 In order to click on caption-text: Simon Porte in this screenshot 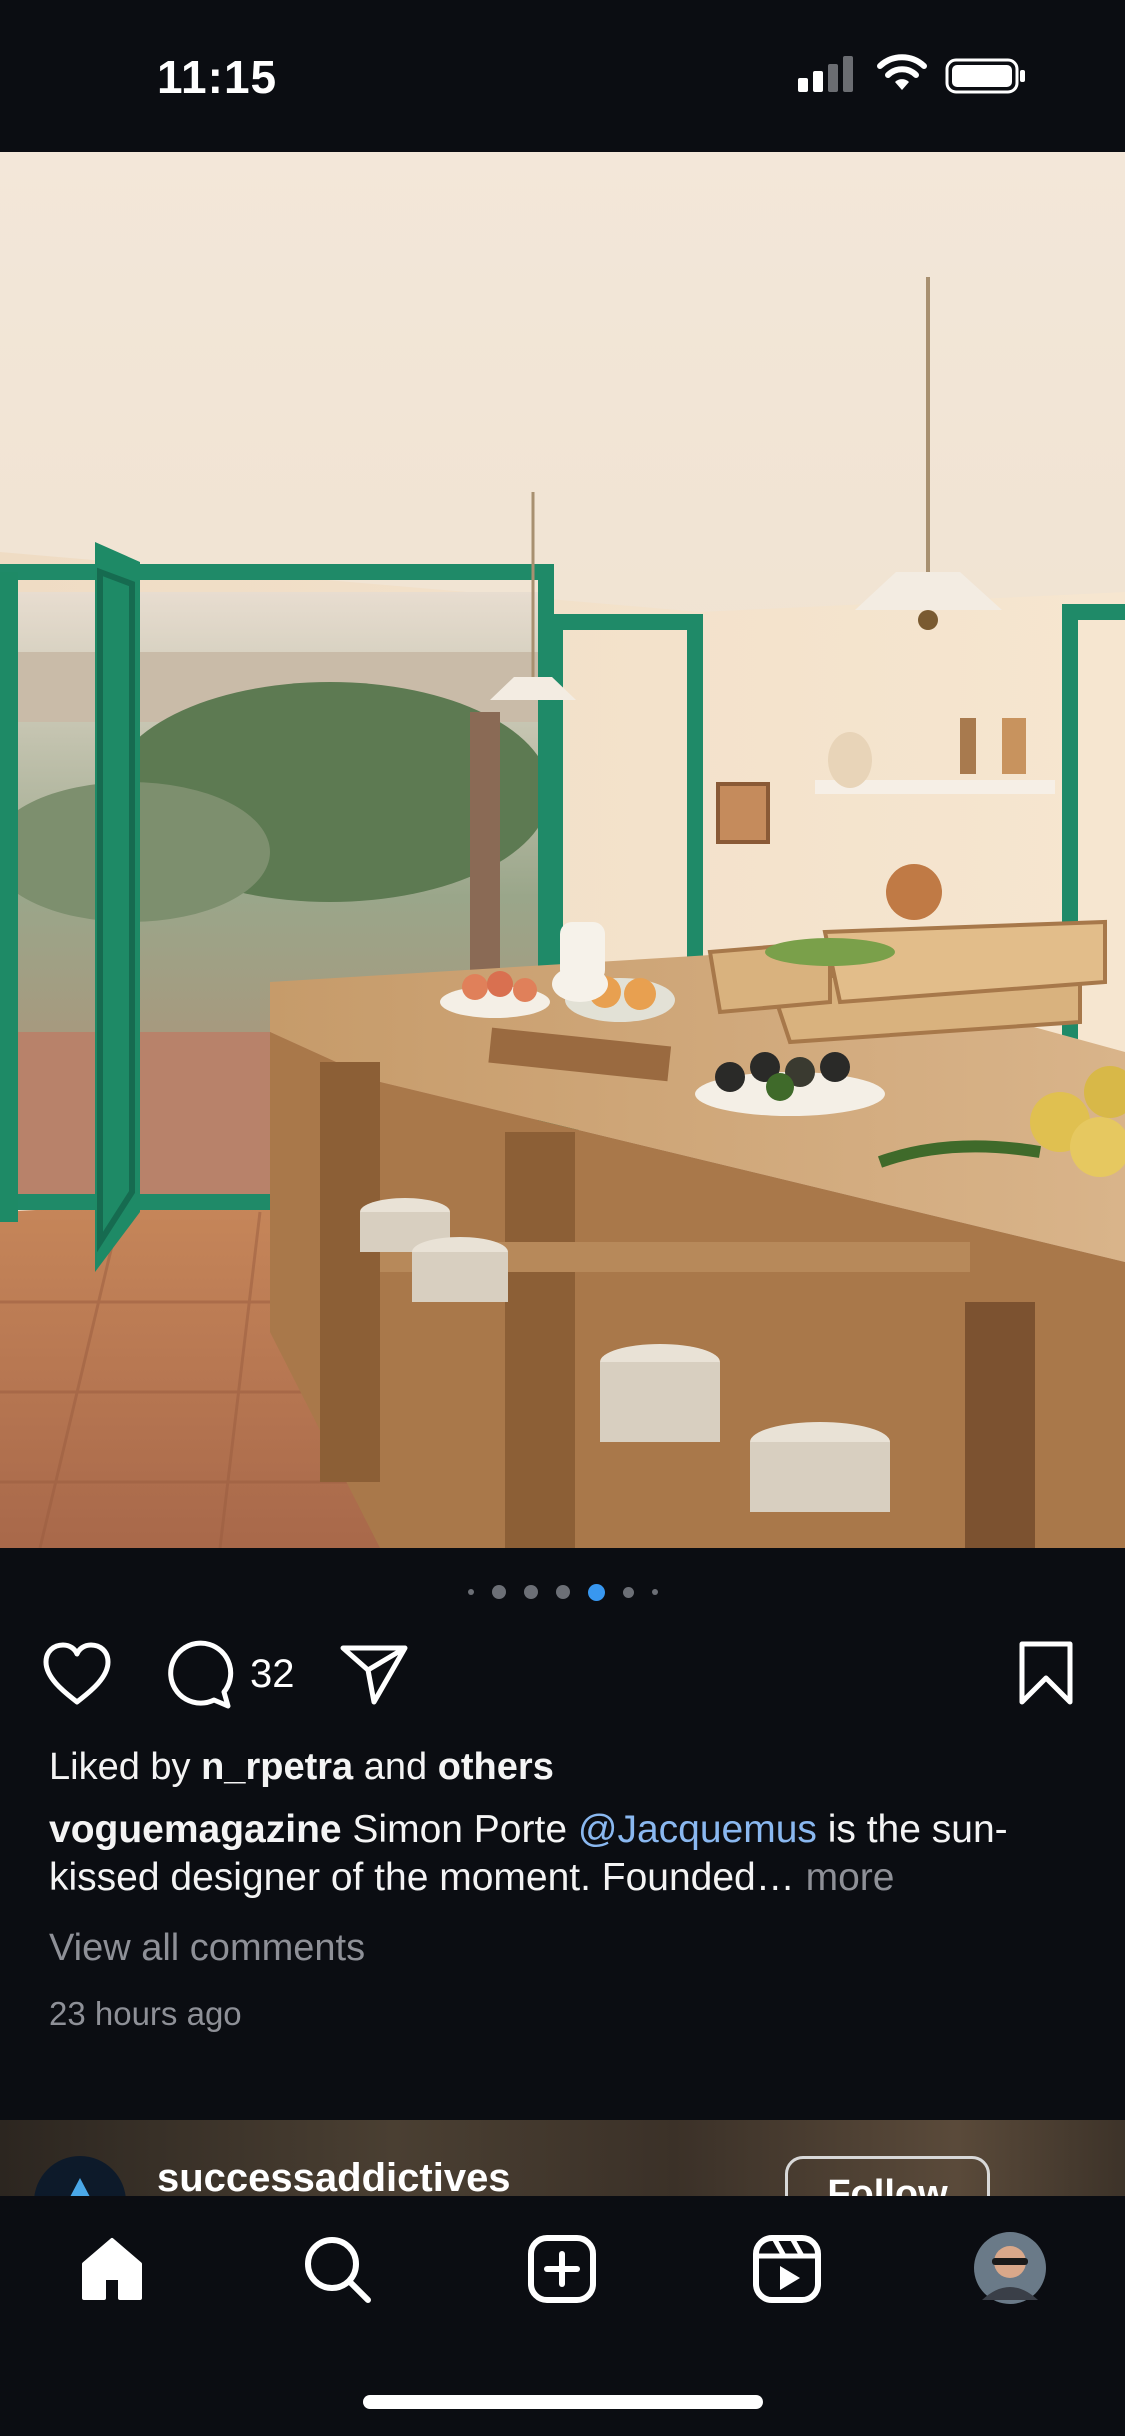, I will do `click(459, 1829)`.